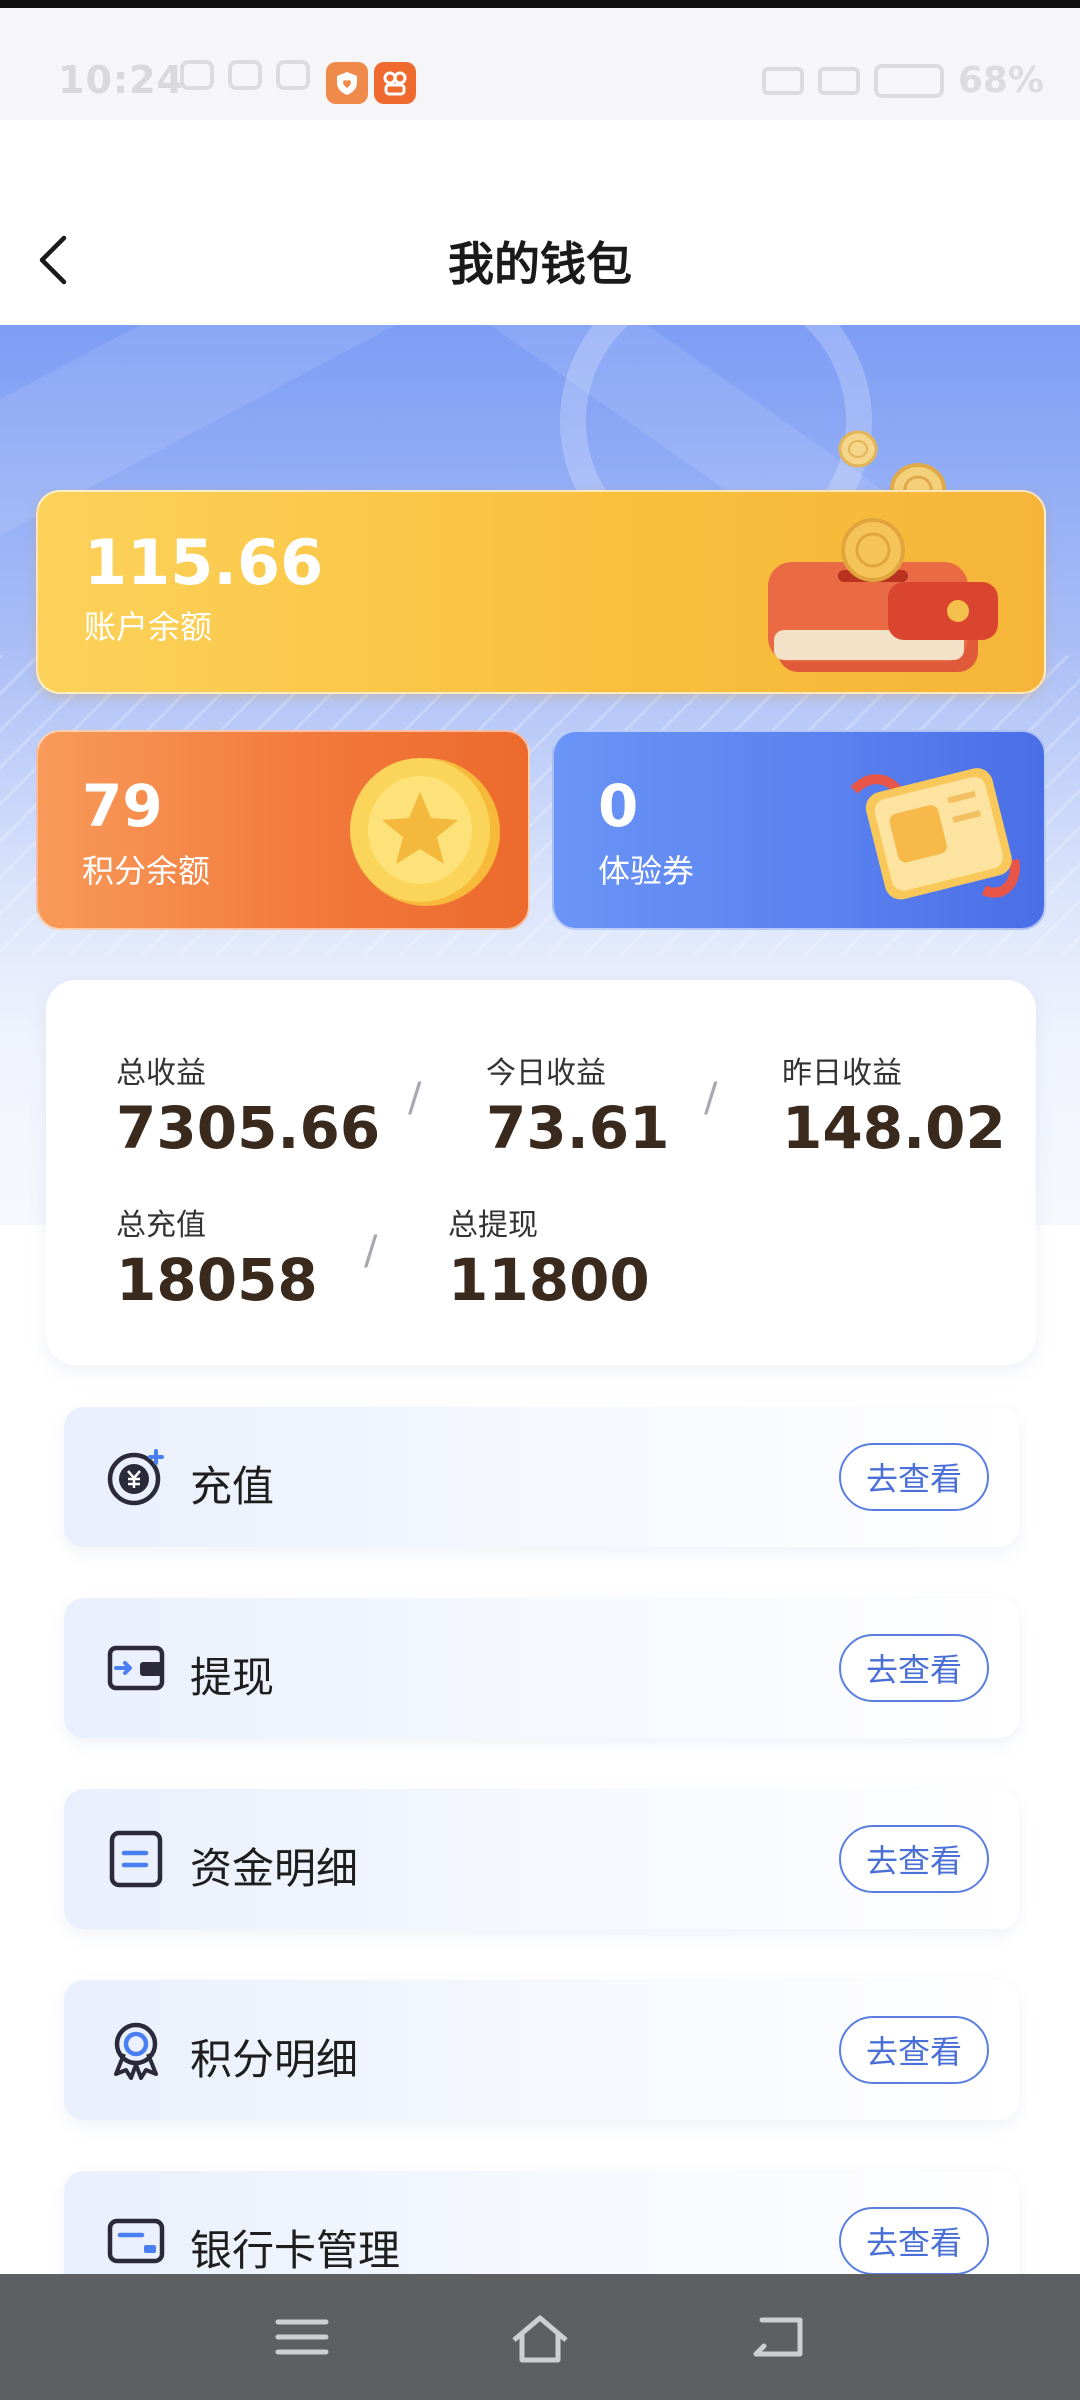 The image size is (1080, 2400). Describe the element at coordinates (894, 1128) in the screenshot. I see `stat-value: 148.02` at that location.